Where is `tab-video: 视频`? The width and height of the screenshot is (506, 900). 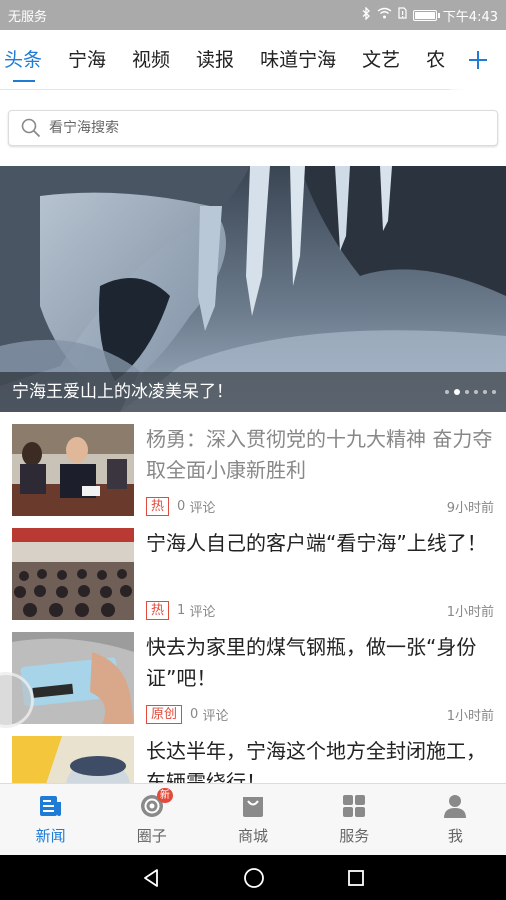 tab-video: 视频 is located at coordinates (151, 59).